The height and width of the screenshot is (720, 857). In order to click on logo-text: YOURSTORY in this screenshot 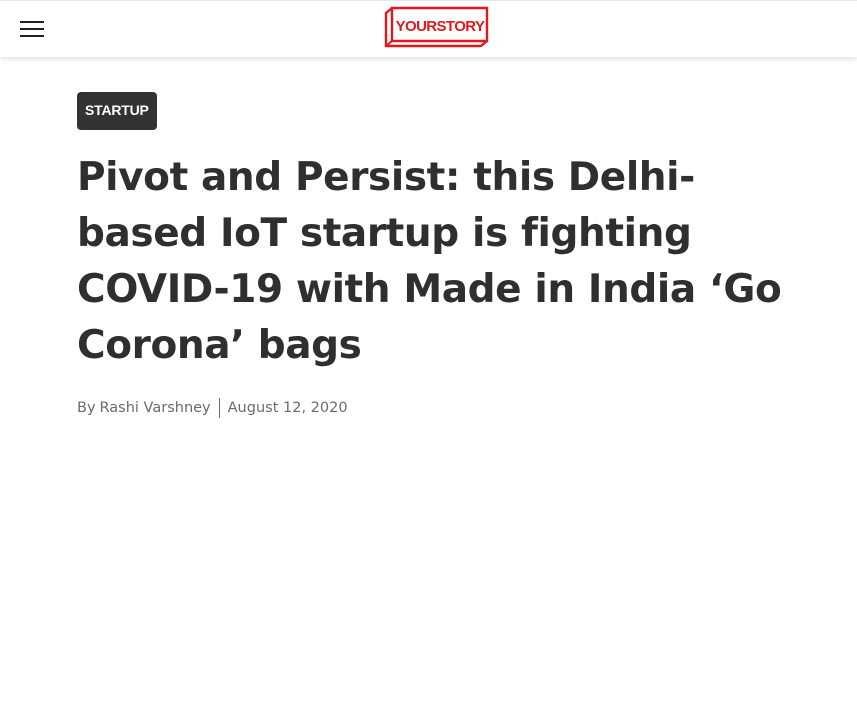, I will do `click(440, 26)`.